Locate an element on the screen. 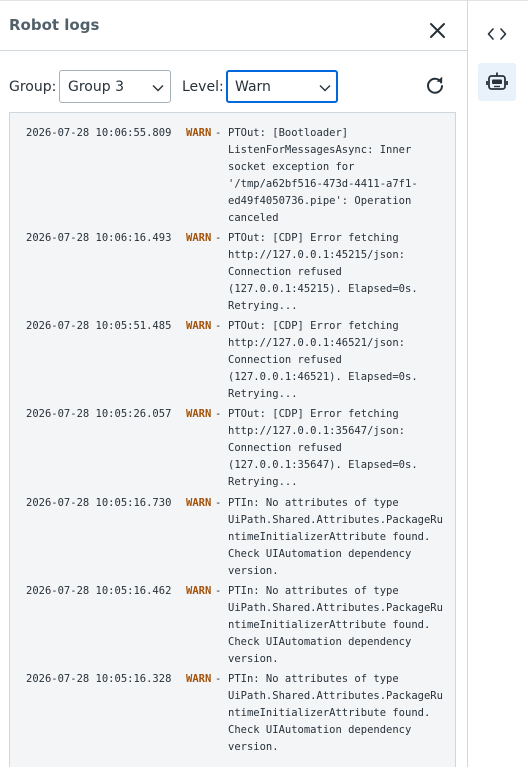 Image resolution: width=528 pixels, height=767 pixels. group-select-value: Group 3 is located at coordinates (96, 87).